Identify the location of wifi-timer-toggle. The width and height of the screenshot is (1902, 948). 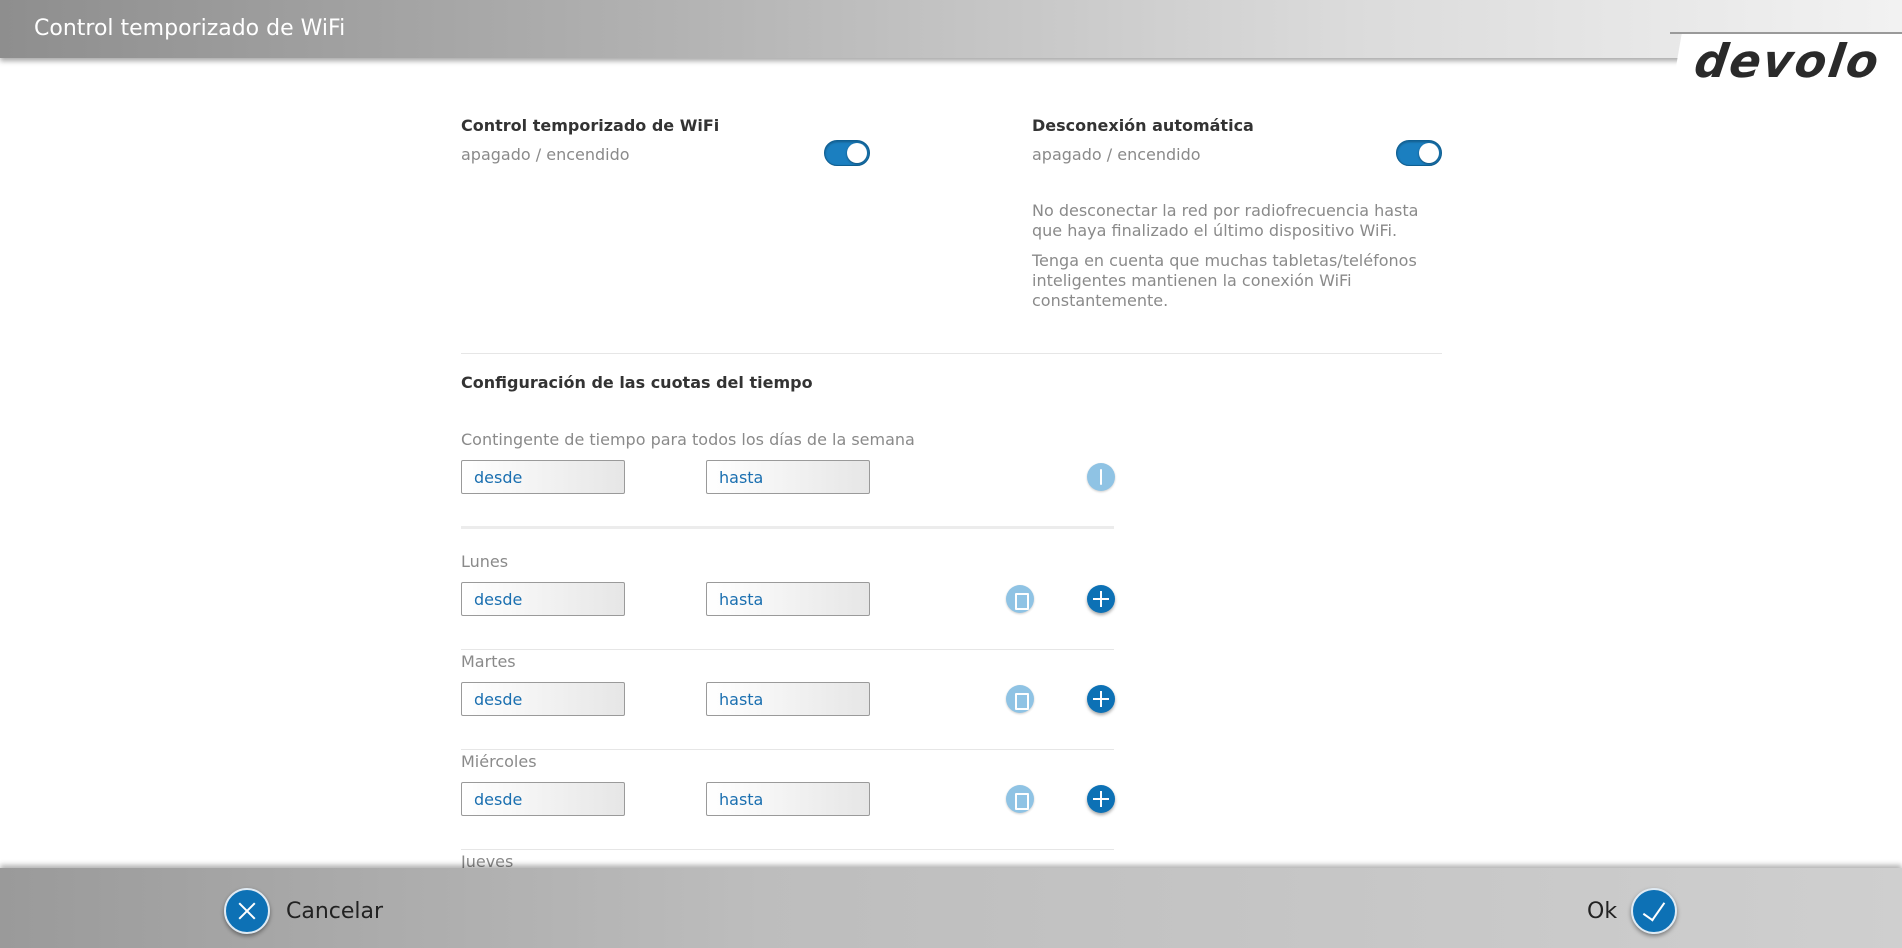
(847, 153).